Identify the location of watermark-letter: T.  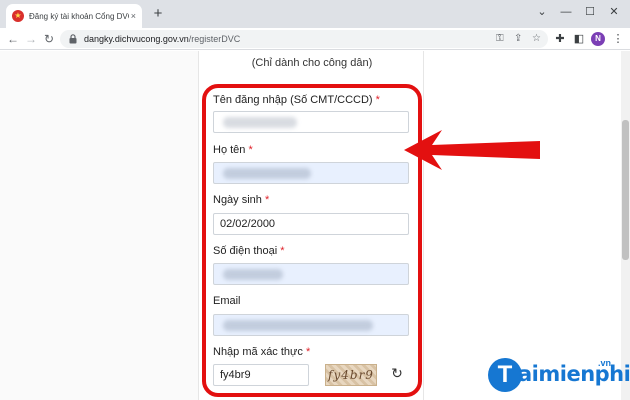
(505, 375).